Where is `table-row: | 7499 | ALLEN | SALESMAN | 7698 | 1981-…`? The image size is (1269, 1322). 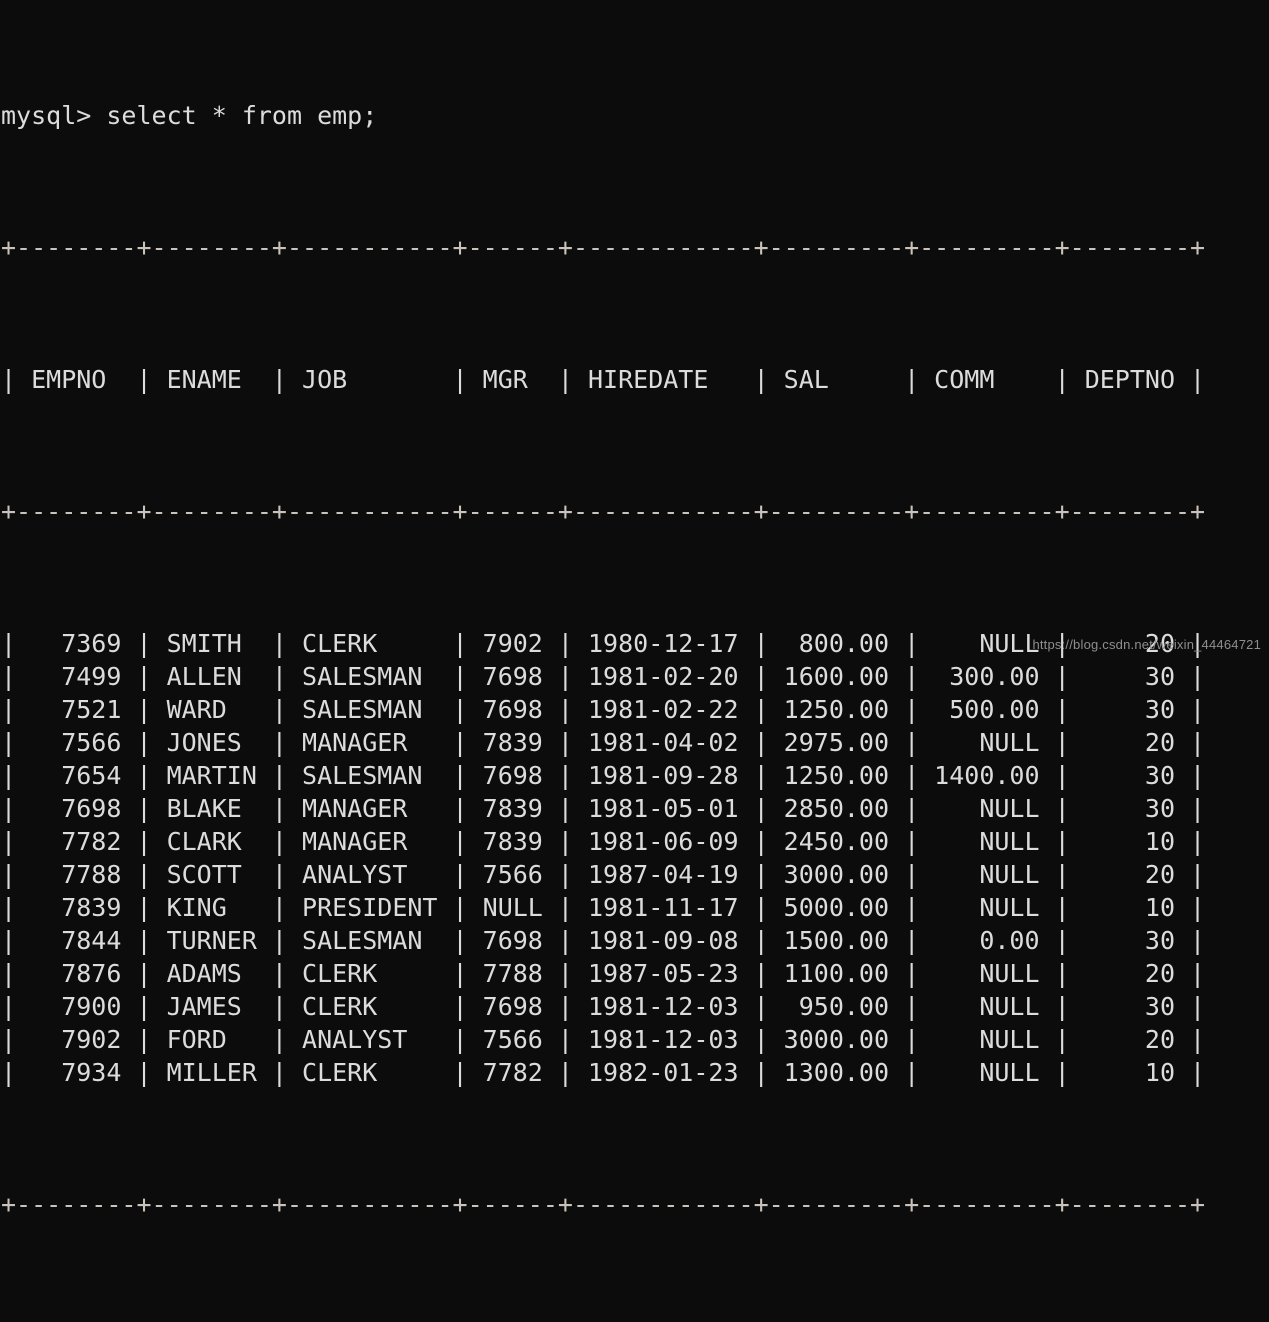 table-row: | 7499 | ALLEN | SALESMAN | 7698 | 1981-… is located at coordinates (603, 676).